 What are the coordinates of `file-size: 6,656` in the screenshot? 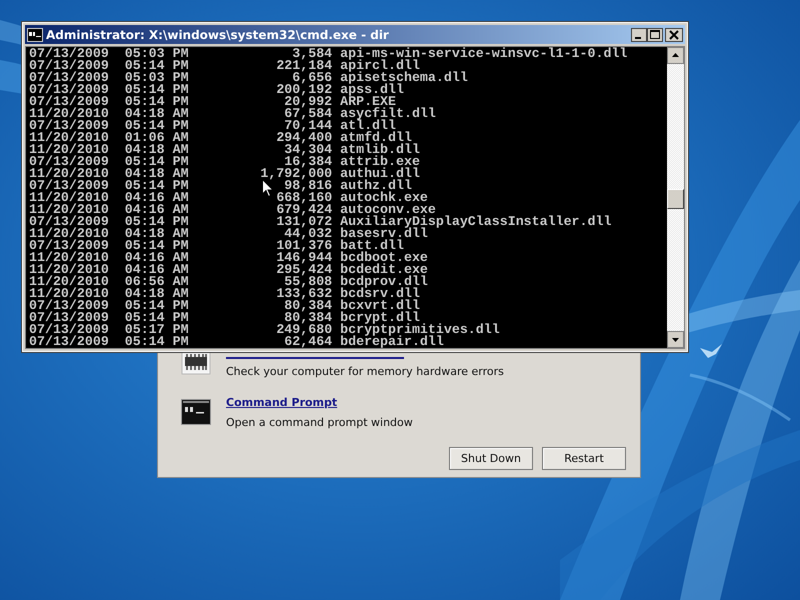 It's located at (312, 77).